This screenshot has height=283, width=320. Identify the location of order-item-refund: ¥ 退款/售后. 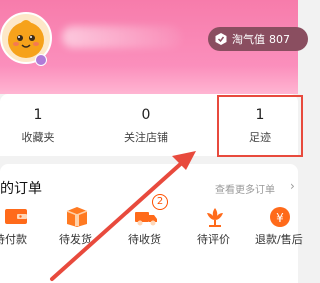
(280, 232).